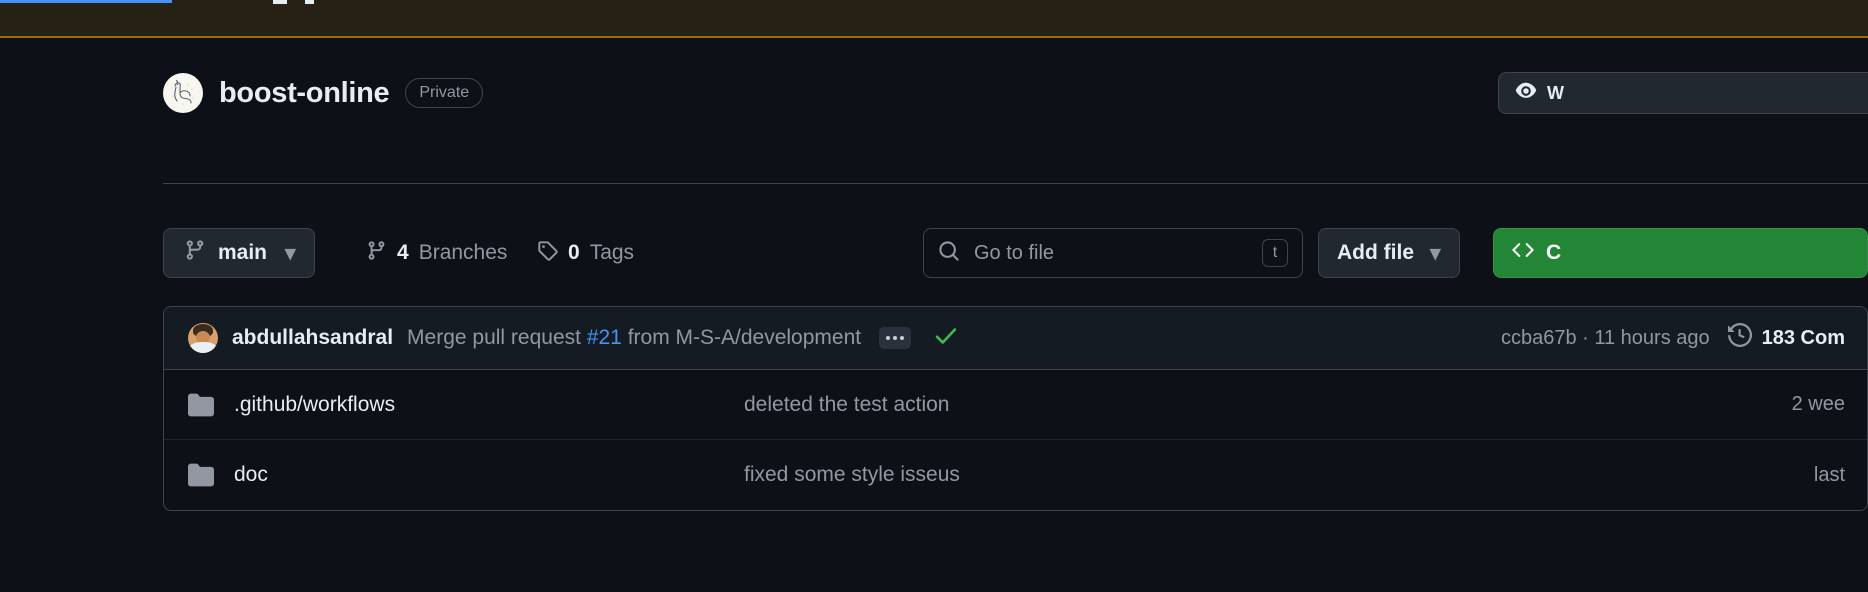  I want to click on repository-name: boost-online, so click(304, 93).